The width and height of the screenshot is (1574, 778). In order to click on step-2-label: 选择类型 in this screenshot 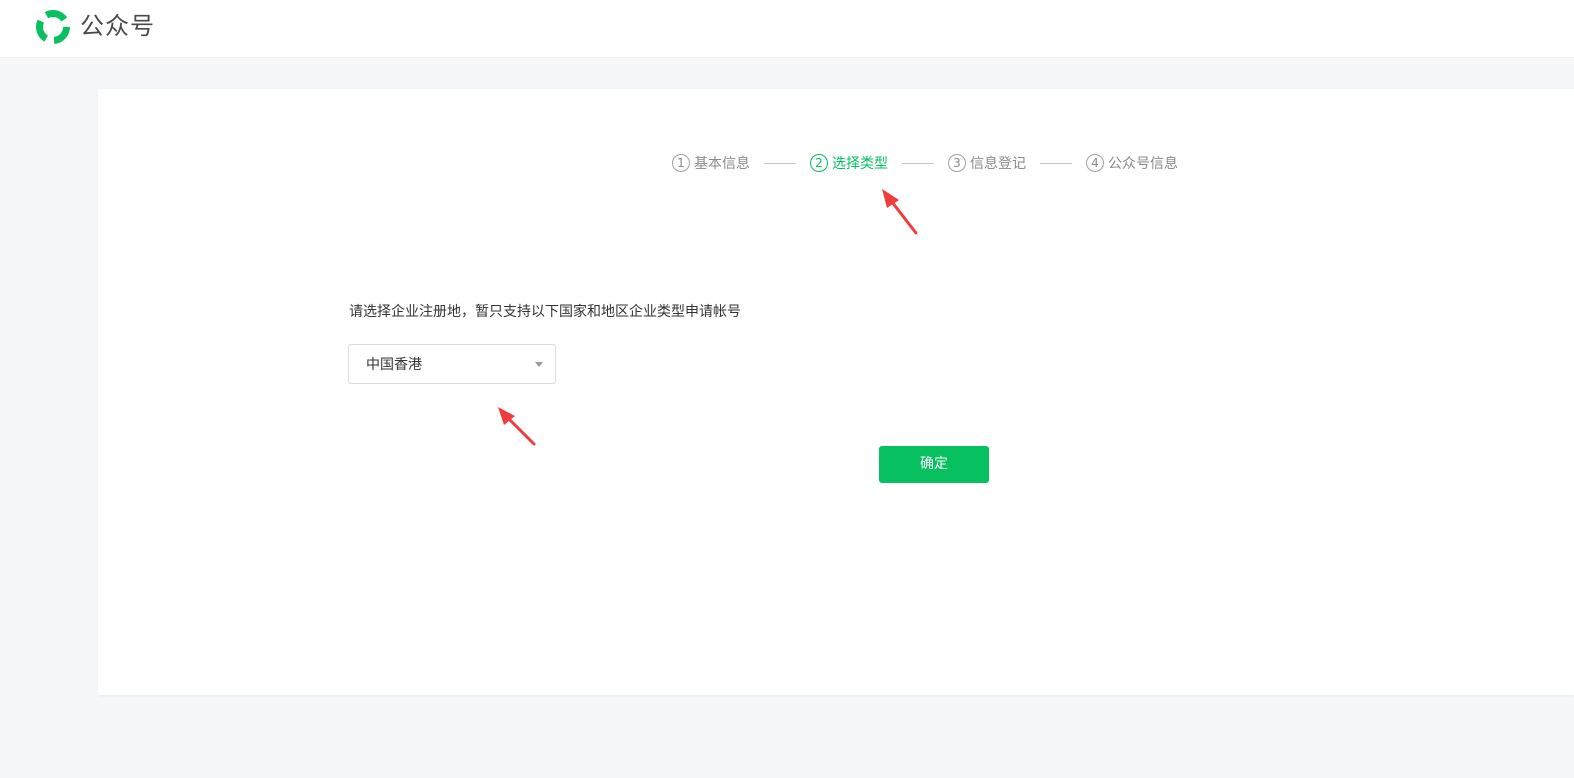, I will do `click(860, 164)`.